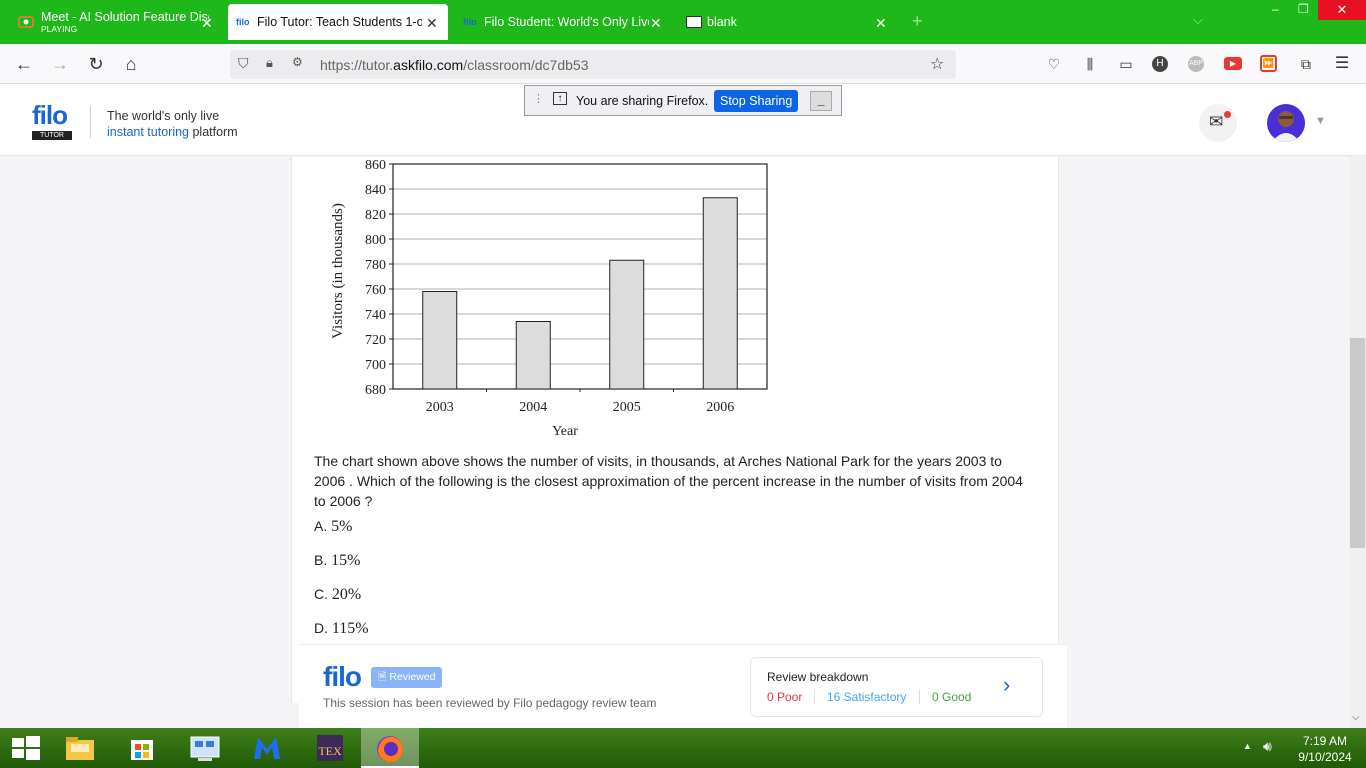  I want to click on lock-icon: 🔒︎, so click(269, 63).